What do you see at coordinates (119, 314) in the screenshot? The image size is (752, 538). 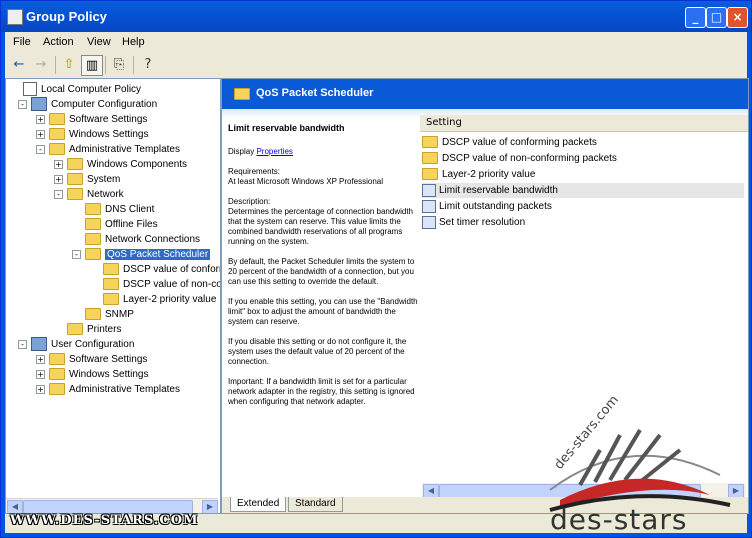 I see `tree-node-label: SNMP` at bounding box center [119, 314].